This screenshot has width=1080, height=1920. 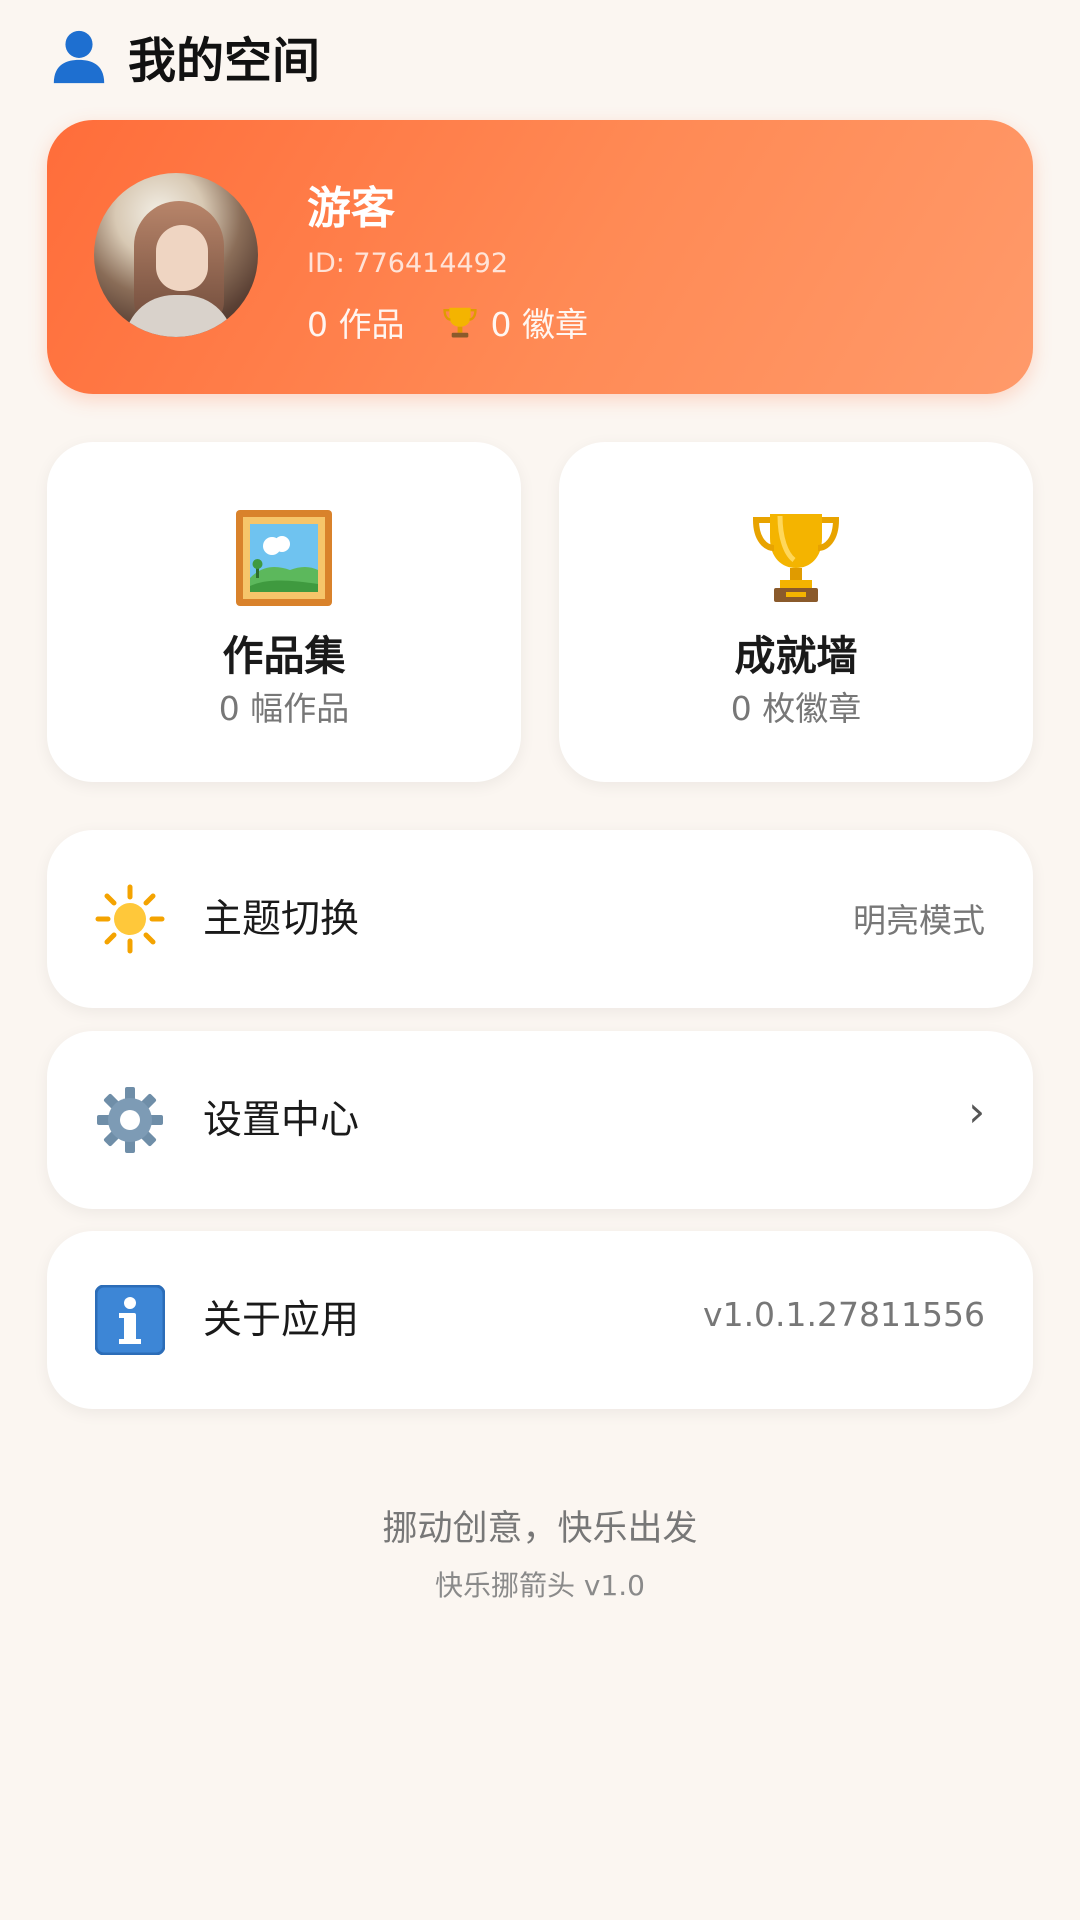 What do you see at coordinates (130, 1120) in the screenshot?
I see `gear-icon` at bounding box center [130, 1120].